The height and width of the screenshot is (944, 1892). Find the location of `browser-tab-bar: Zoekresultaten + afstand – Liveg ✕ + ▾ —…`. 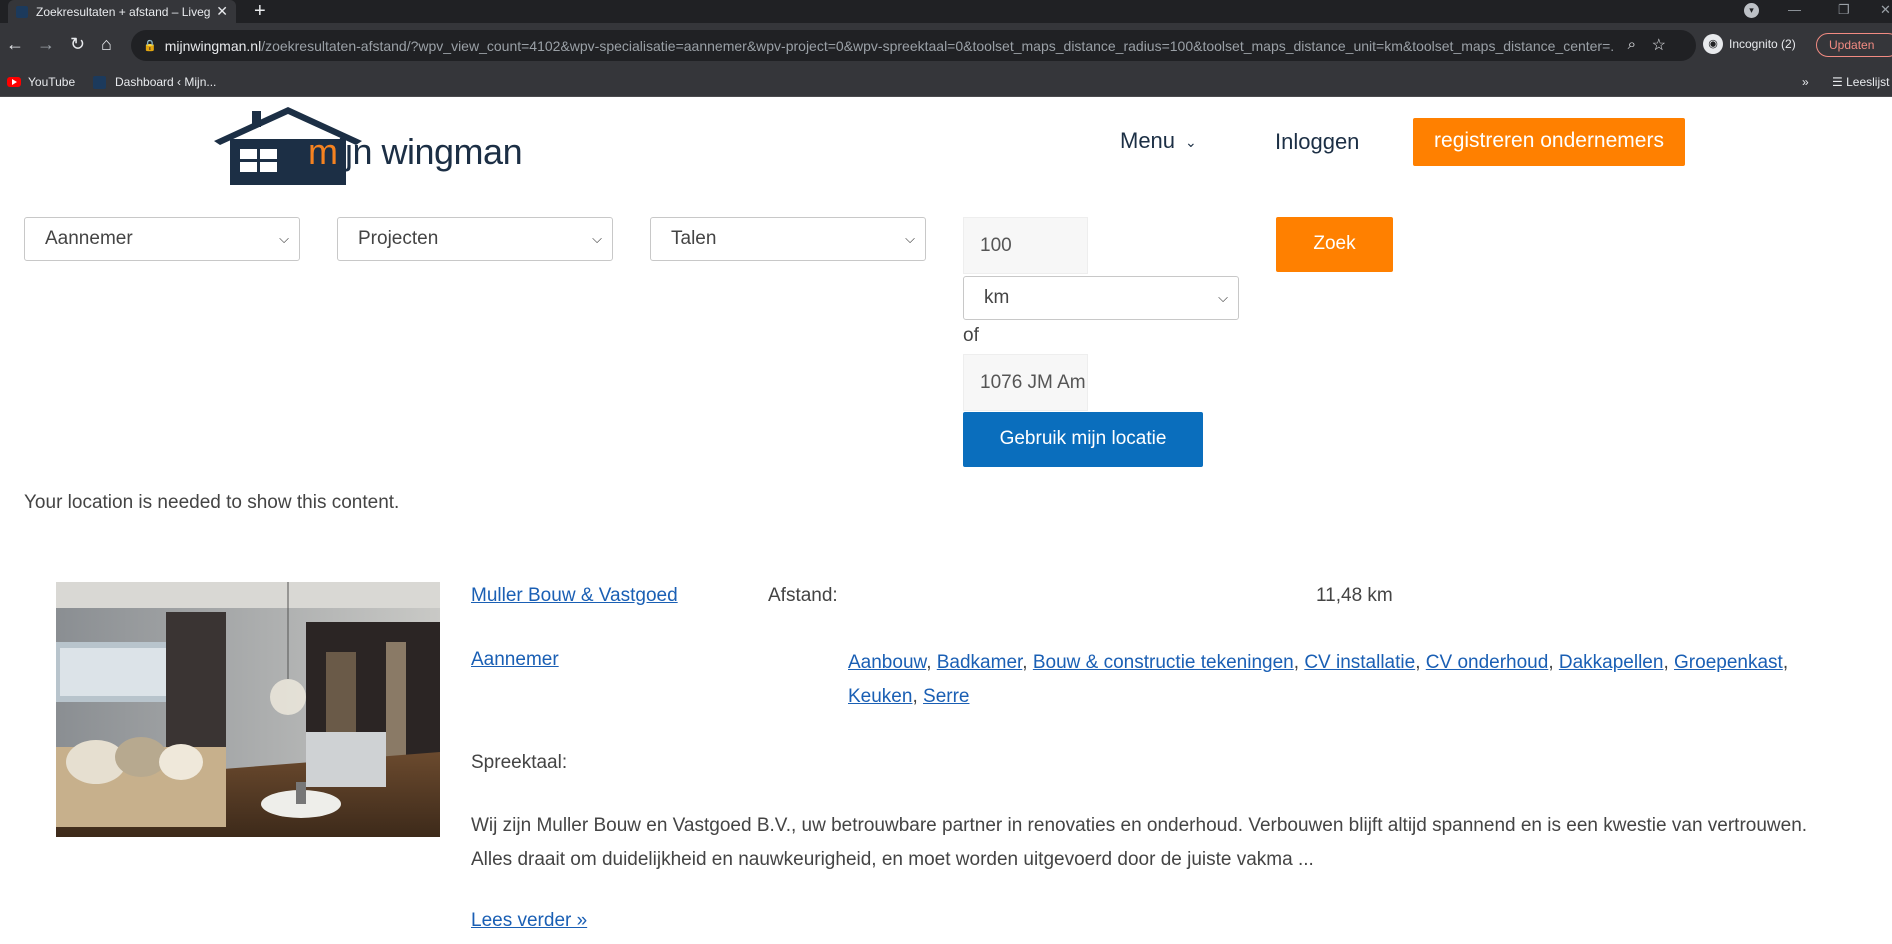

browser-tab-bar: Zoekresultaten + afstand – Liveg ✕ + ▾ —… is located at coordinates (946, 11).